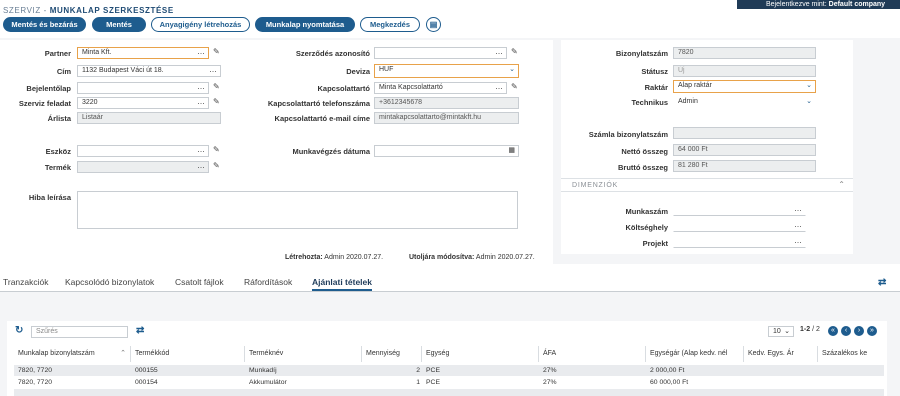  I want to click on column-header: Munkalap bizonylatszám ⌃, so click(72, 354).